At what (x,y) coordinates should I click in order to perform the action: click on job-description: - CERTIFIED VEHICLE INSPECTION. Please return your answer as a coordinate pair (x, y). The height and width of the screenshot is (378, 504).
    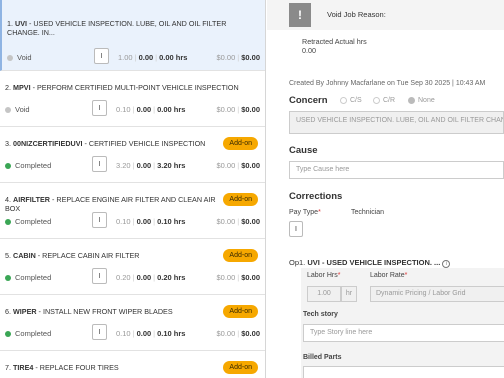
    Looking at the image, I should click on (144, 143).